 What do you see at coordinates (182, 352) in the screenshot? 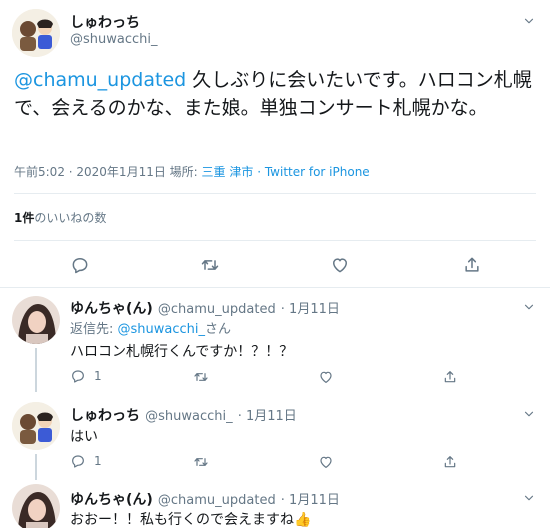
I see `tweet-text: ハロコン札幌行くんですか！？！？` at bounding box center [182, 352].